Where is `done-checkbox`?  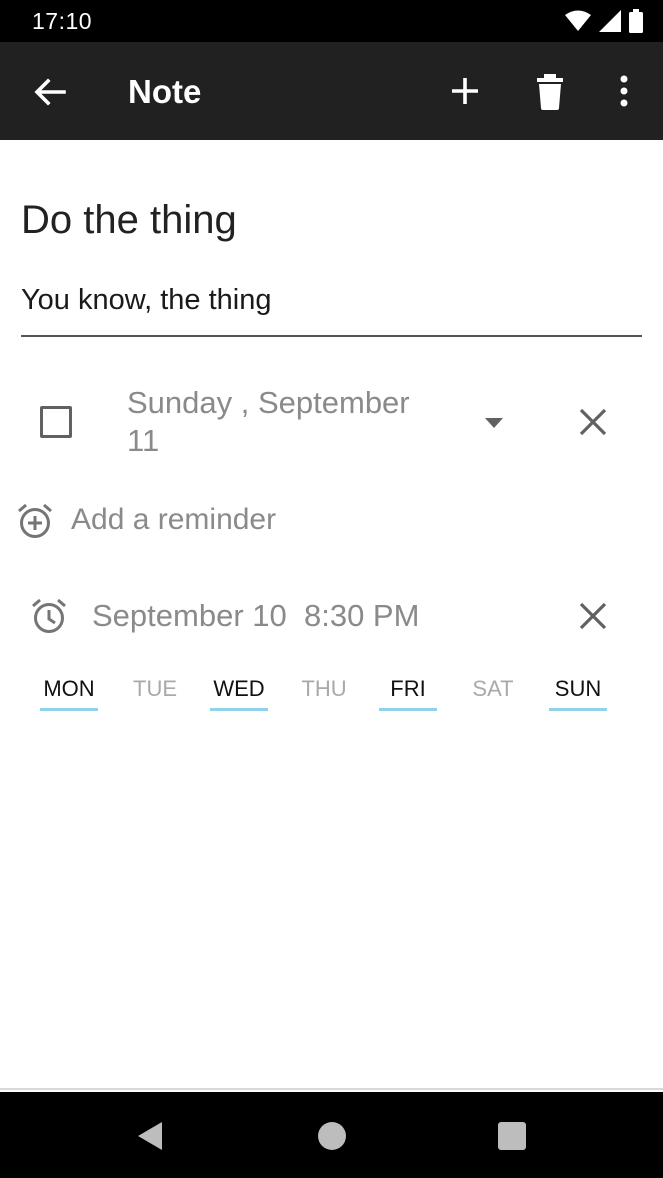
done-checkbox is located at coordinates (56, 422).